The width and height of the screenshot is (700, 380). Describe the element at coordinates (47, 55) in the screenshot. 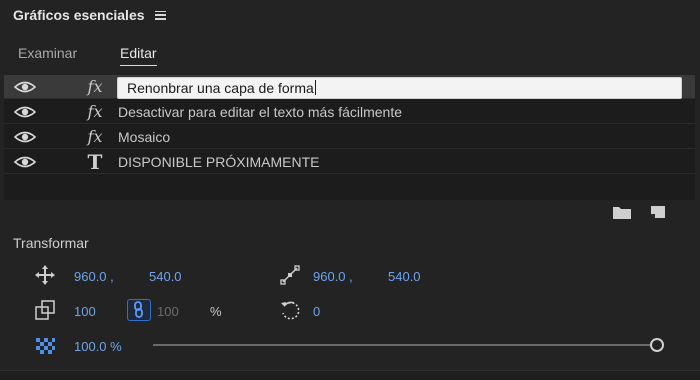

I see `tab-examinar: Examinar` at that location.